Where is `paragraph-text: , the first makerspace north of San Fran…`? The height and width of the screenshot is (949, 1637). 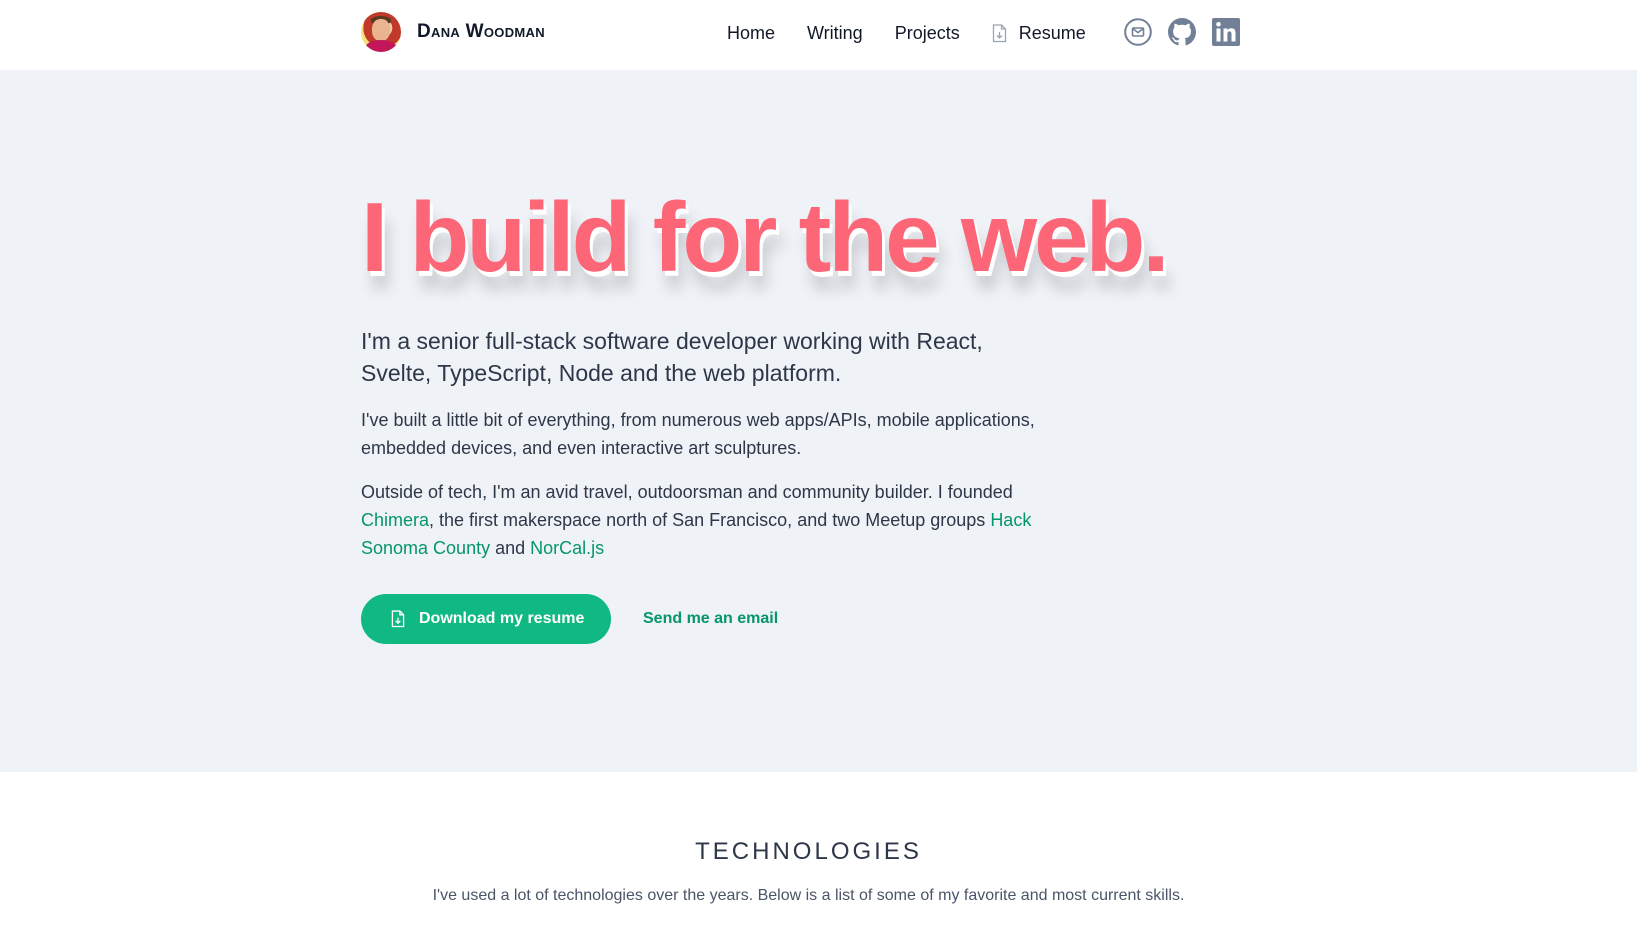
paragraph-text: , the first makerspace north of San Fran… is located at coordinates (710, 520).